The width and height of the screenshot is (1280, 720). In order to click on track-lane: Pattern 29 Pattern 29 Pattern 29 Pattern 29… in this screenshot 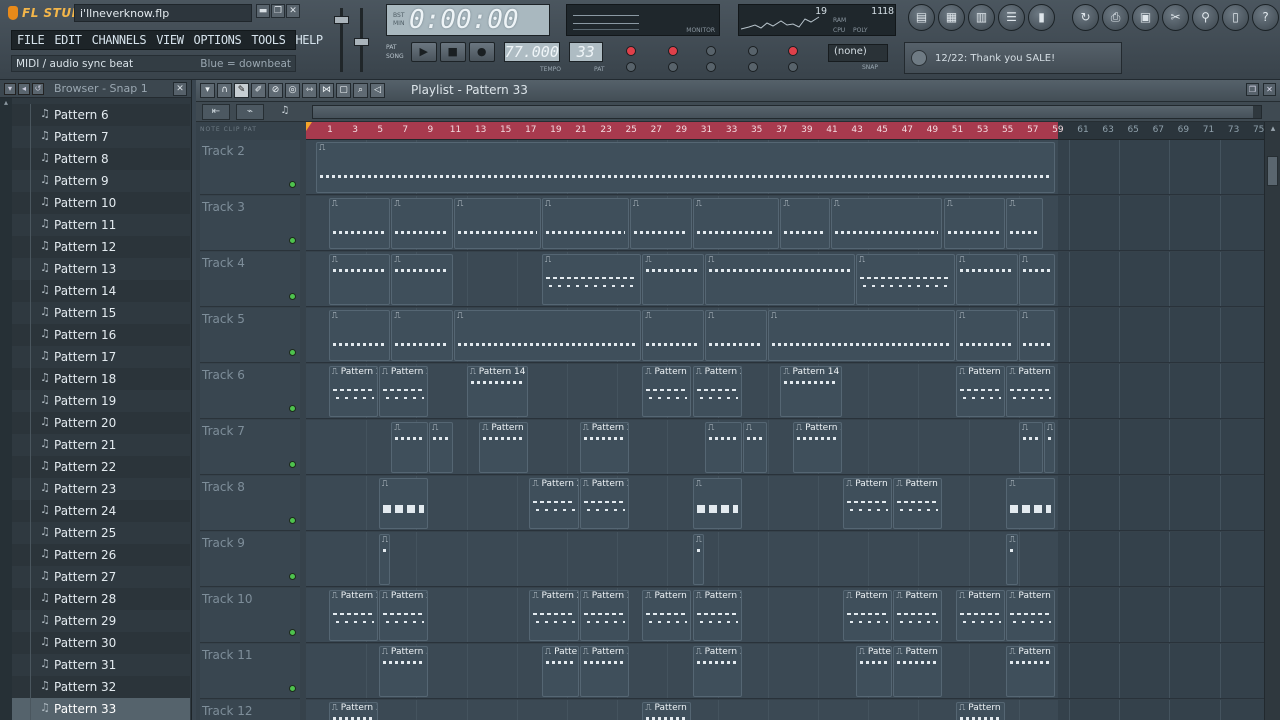, I will do `click(785, 615)`.